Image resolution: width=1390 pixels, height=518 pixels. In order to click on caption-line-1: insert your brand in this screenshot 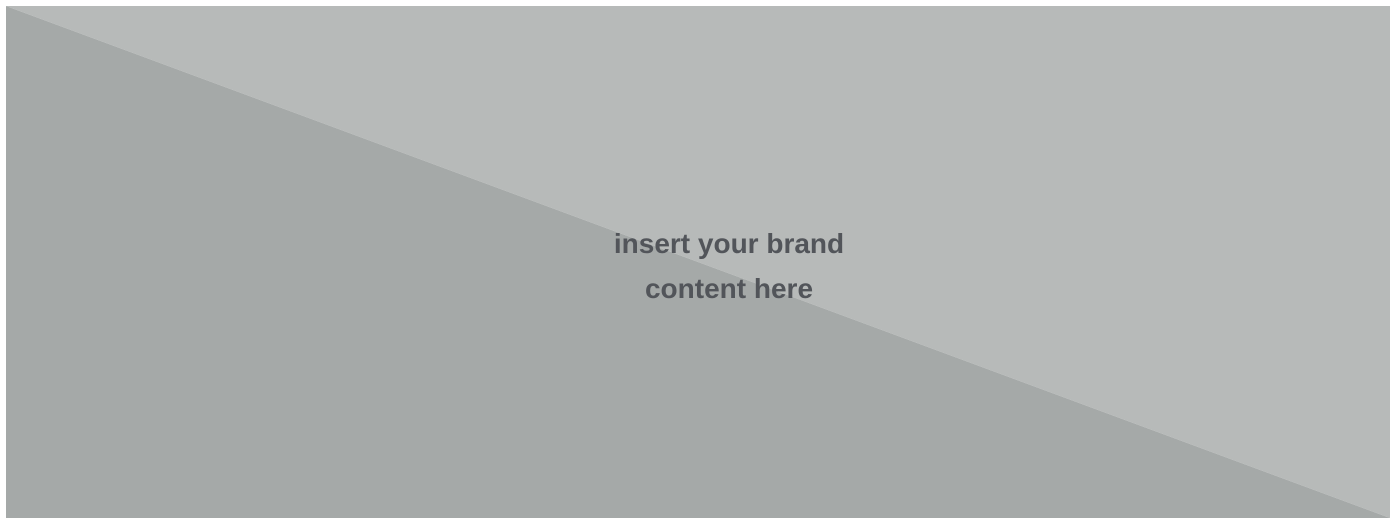, I will do `click(729, 243)`.